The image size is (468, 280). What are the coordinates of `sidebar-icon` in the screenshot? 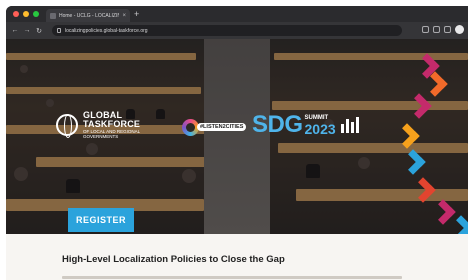 It's located at (447, 29).